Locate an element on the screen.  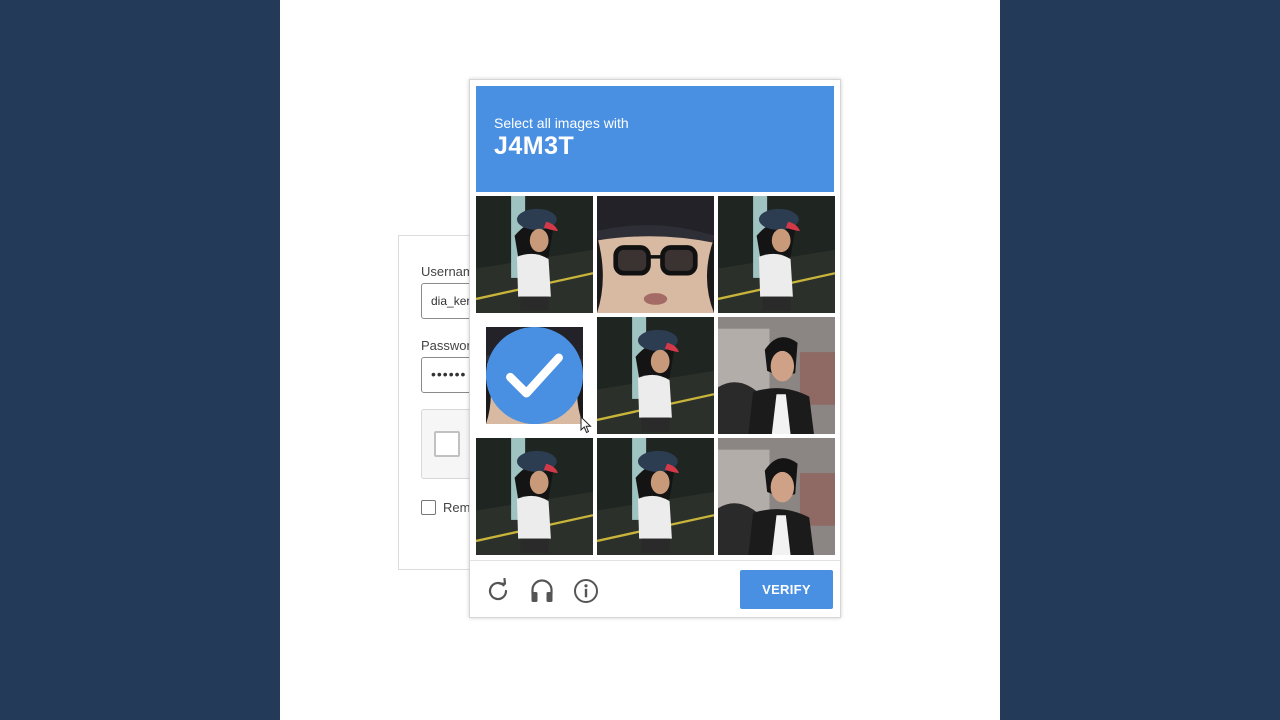
mouse-cursor-icon is located at coordinates (586, 425).